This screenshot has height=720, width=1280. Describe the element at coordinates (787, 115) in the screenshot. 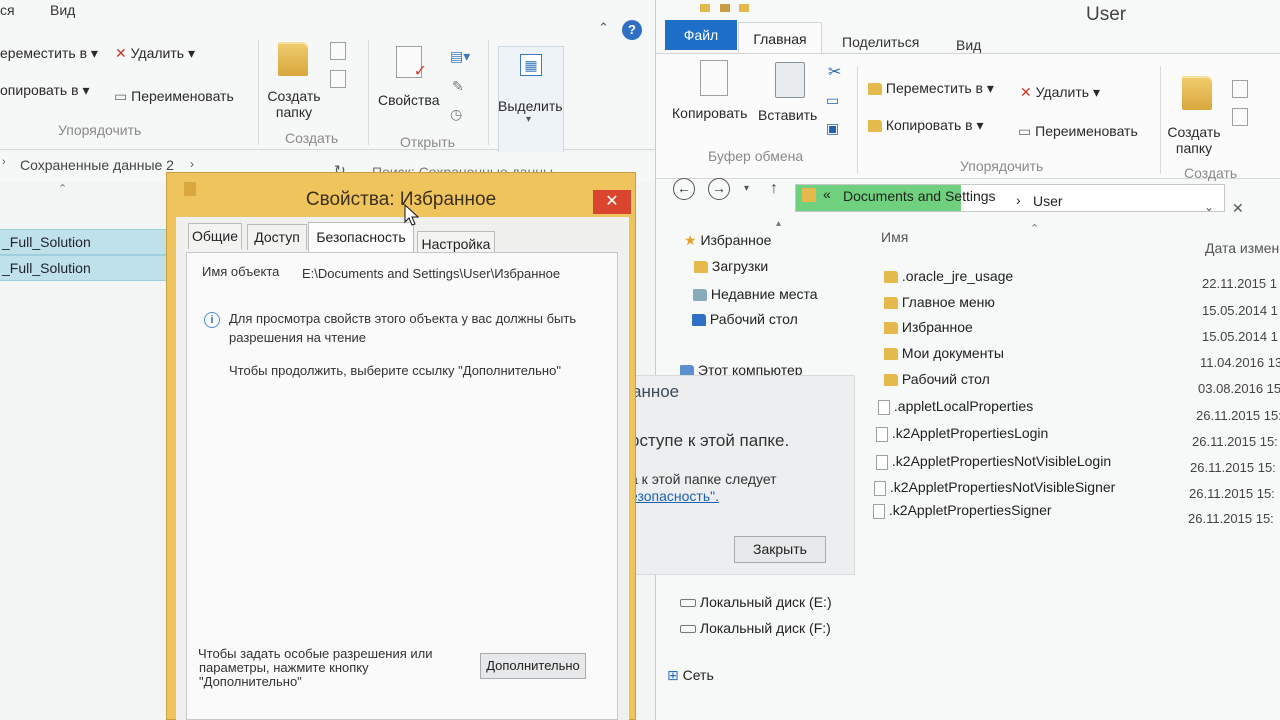

I see `paste-button: Вставить` at that location.